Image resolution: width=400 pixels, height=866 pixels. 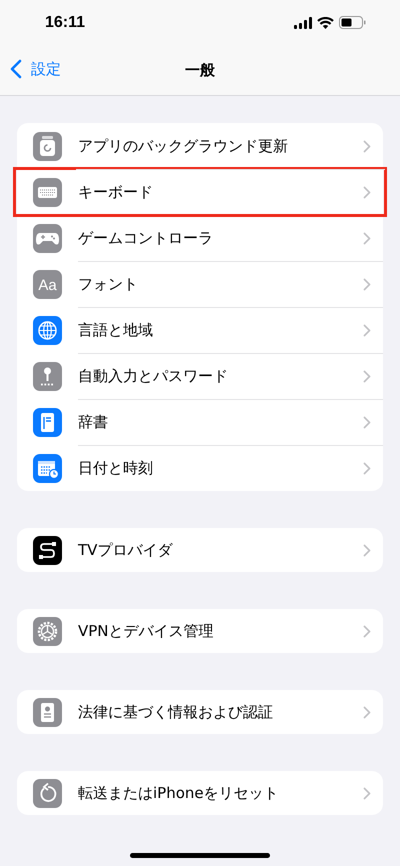 I want to click on settings-row: 転送またはiPhoneをリセット, so click(x=200, y=793).